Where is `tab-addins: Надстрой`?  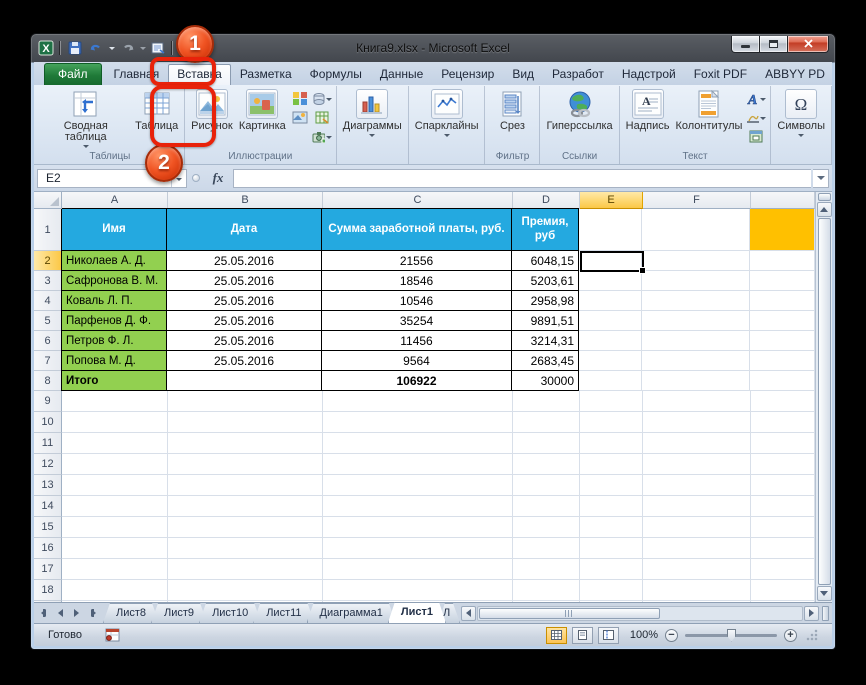 tab-addins: Надстрой is located at coordinates (649, 74).